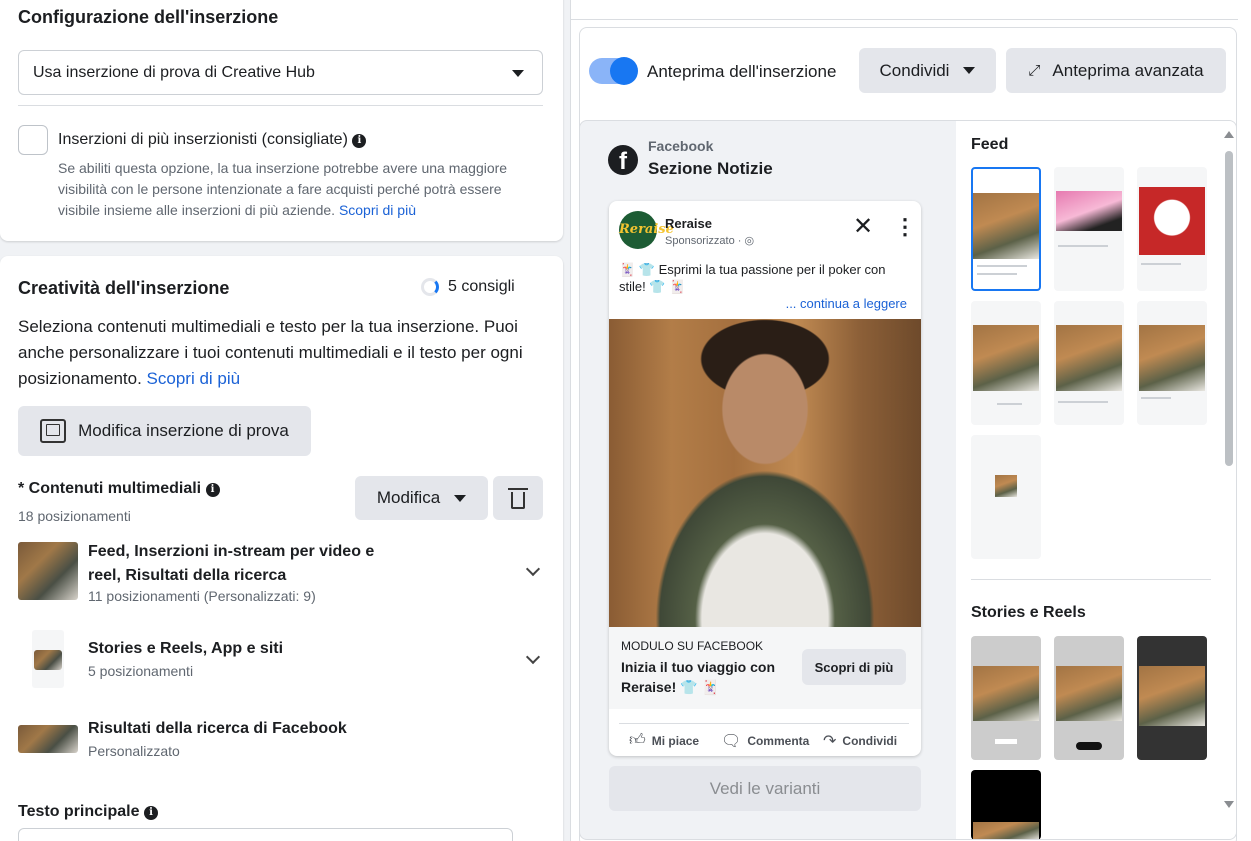  I want to click on headline: Inizia il tuo viaggio con Reraise! 👕 🃏, so click(698, 677).